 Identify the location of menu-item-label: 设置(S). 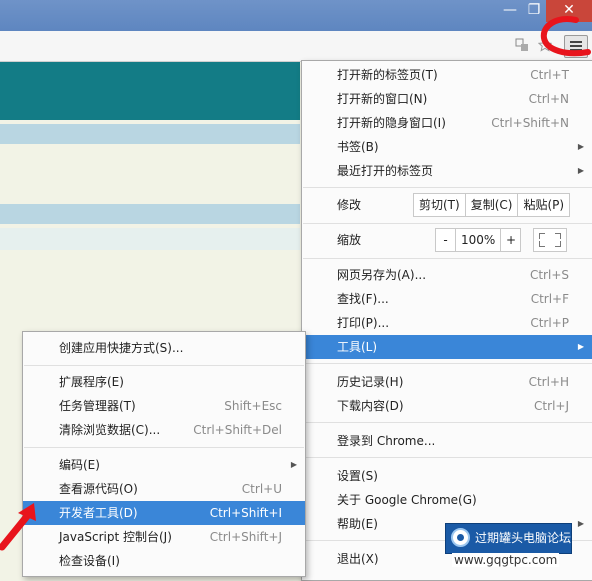
(357, 476).